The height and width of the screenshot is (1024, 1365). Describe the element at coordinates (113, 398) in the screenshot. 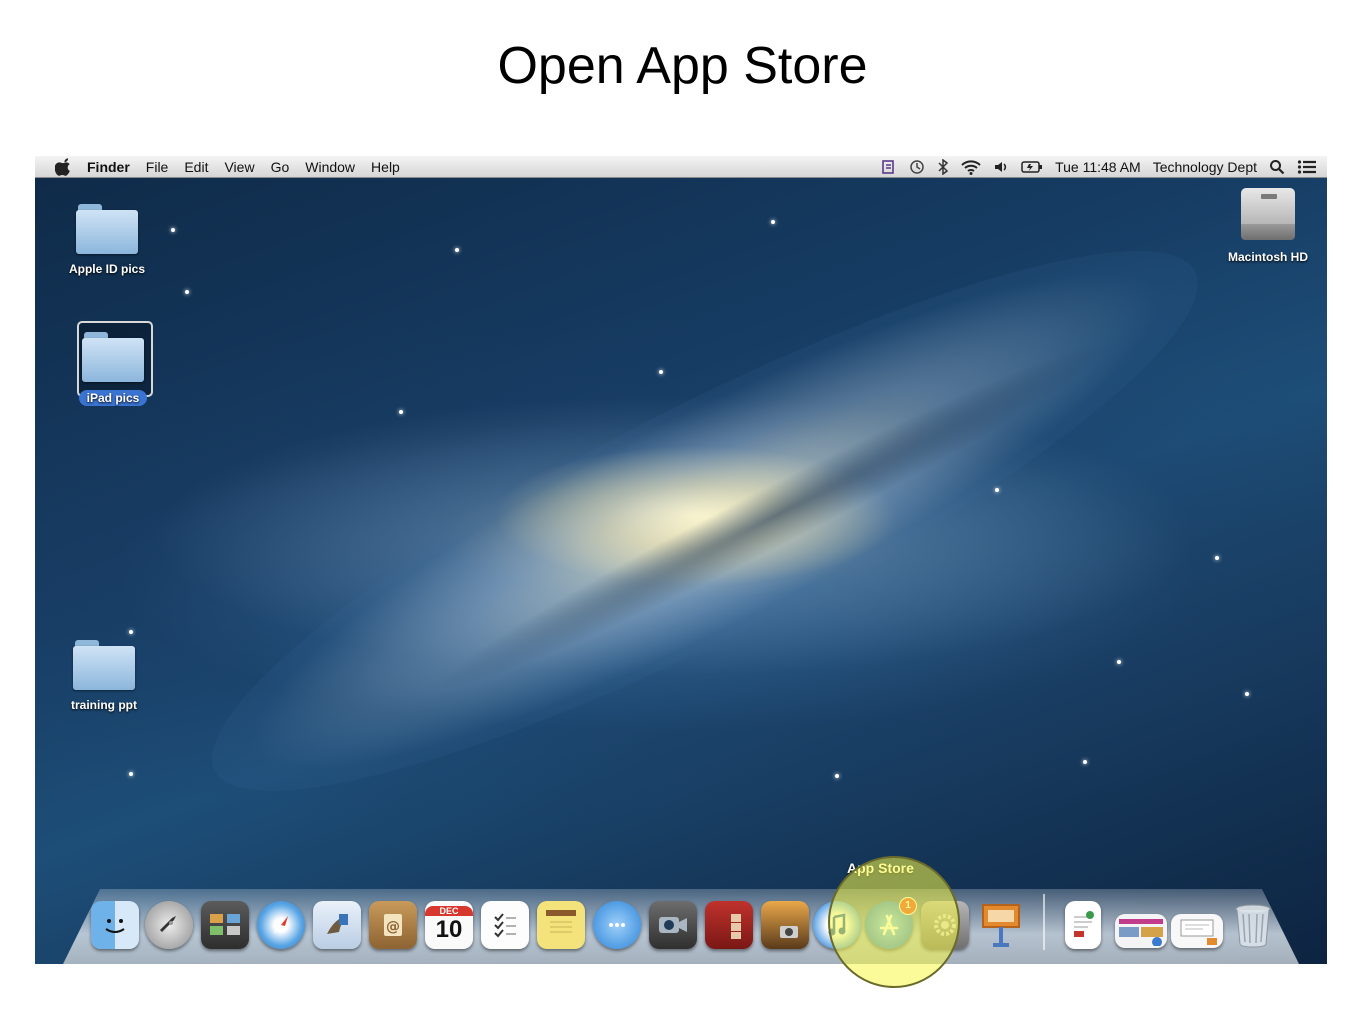

I see `desktop-folder-label: iPad pics` at that location.